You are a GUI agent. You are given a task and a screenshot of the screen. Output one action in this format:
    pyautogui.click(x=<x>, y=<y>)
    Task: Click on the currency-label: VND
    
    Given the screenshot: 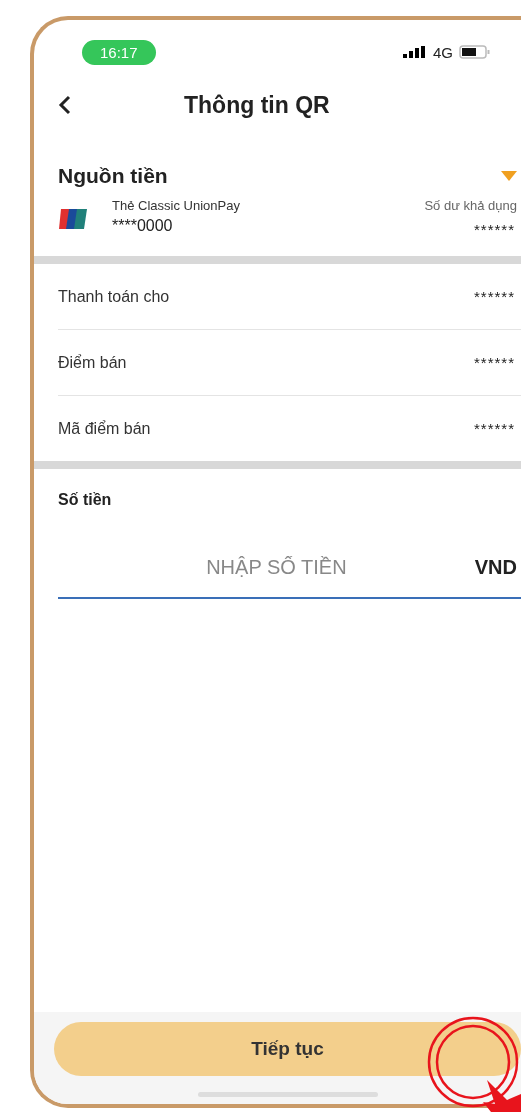 What is the action you would take?
    pyautogui.click(x=495, y=567)
    